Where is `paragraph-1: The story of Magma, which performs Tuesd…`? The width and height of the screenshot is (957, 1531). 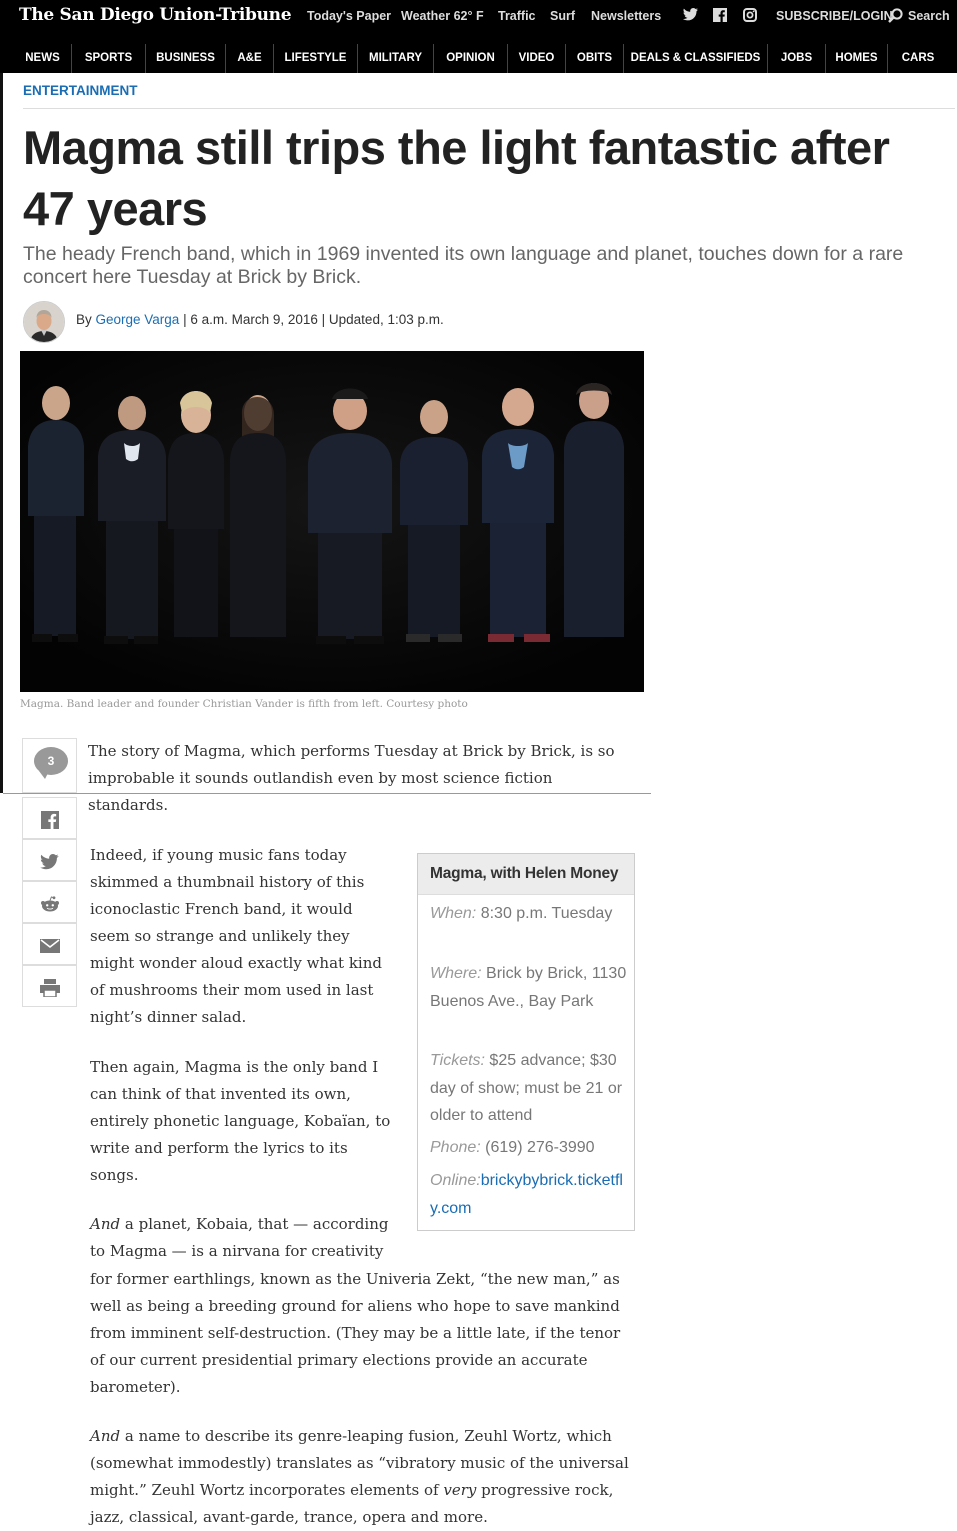 paragraph-1: The story of Magma, which performs Tuesd… is located at coordinates (360, 778).